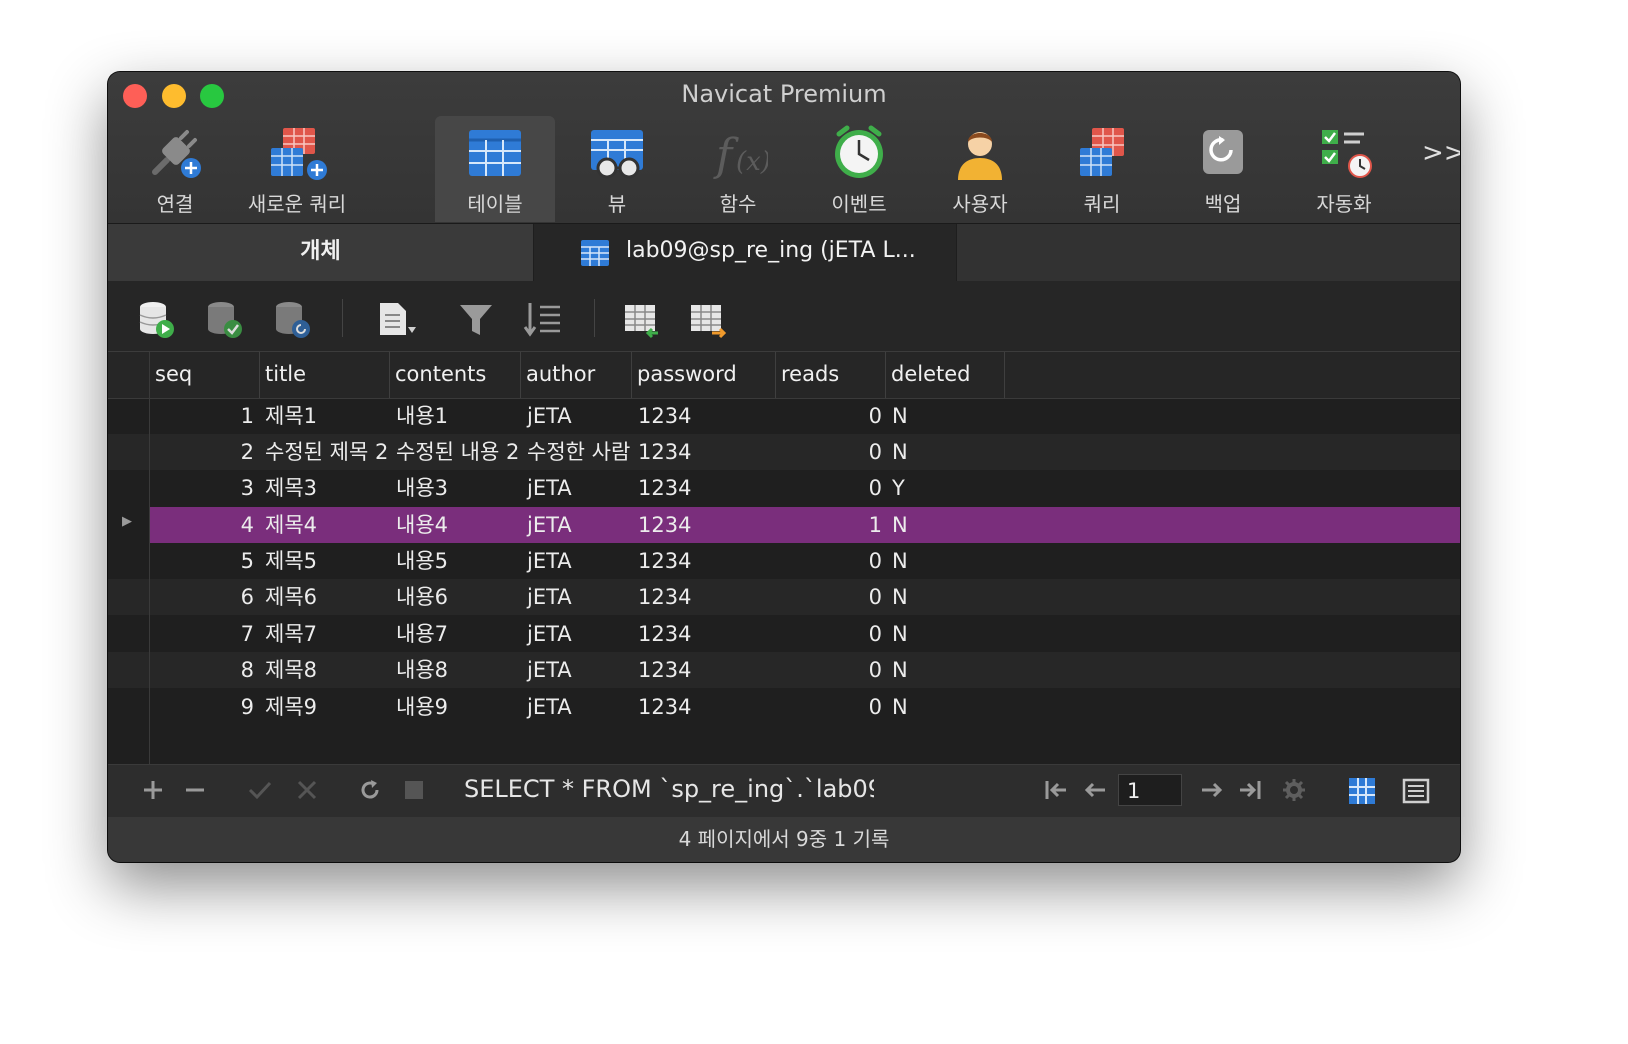 Image resolution: width=1628 pixels, height=1044 pixels. Describe the element at coordinates (224, 319) in the screenshot. I see `database-commit-icon` at that location.